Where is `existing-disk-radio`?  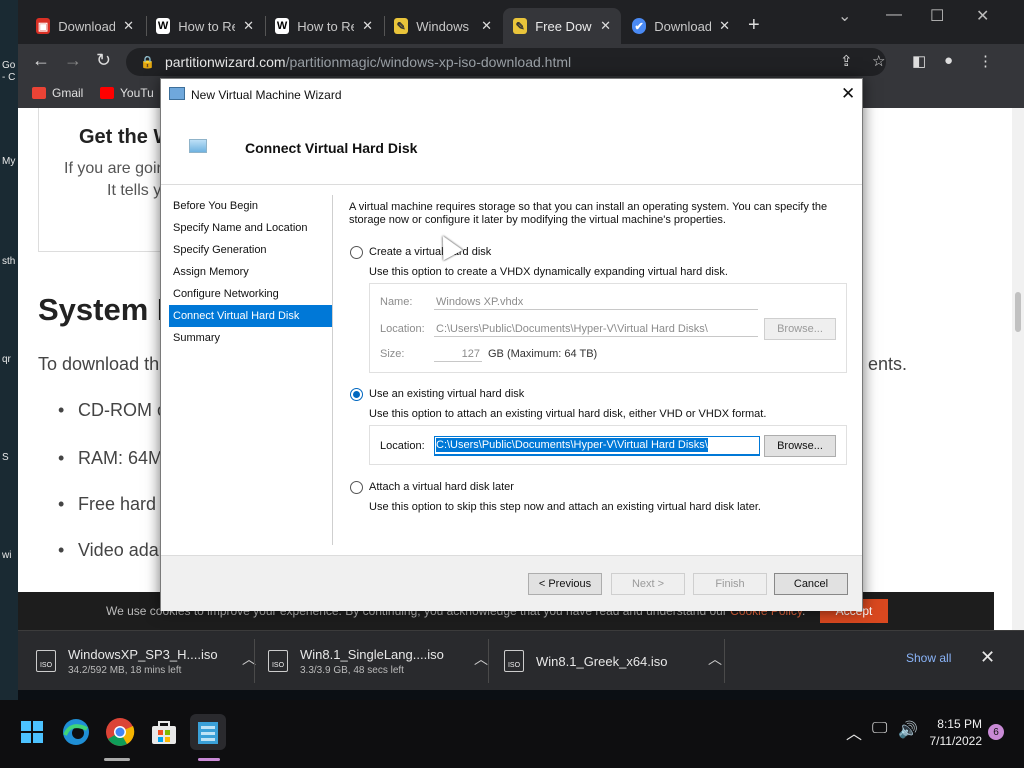 existing-disk-radio is located at coordinates (356, 394).